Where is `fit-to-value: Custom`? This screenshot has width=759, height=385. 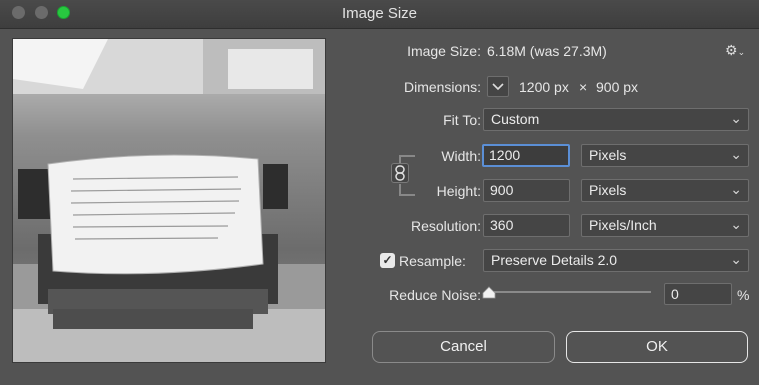
fit-to-value: Custom is located at coordinates (515, 119).